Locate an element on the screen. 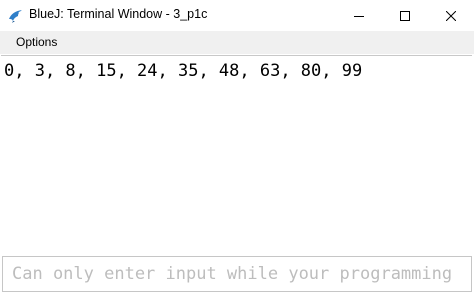  menu-options: Options is located at coordinates (36, 42).